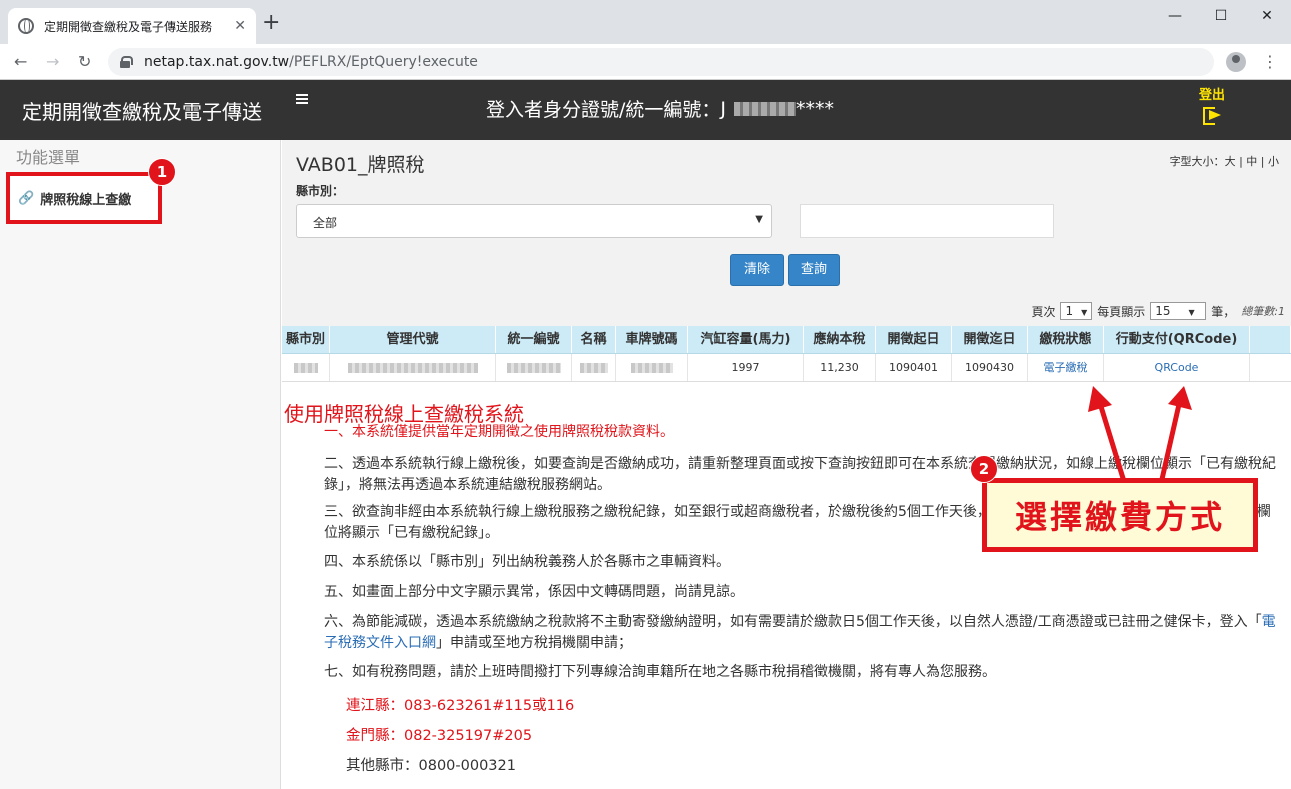 This screenshot has width=1291, height=789. Describe the element at coordinates (652, 339) in the screenshot. I see `col-plate: 車牌號碼` at that location.